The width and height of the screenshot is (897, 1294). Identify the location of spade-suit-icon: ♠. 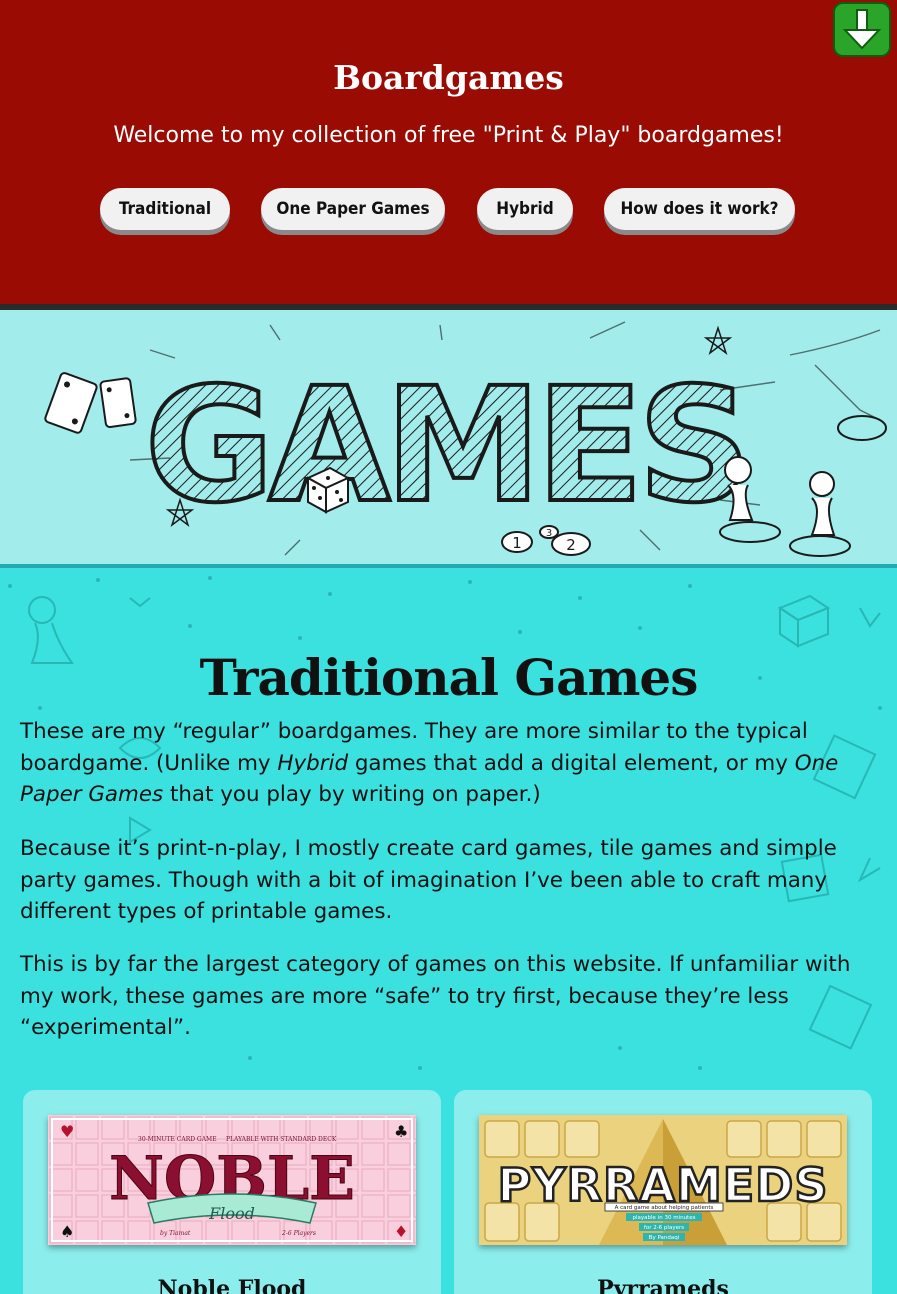
(67, 1231).